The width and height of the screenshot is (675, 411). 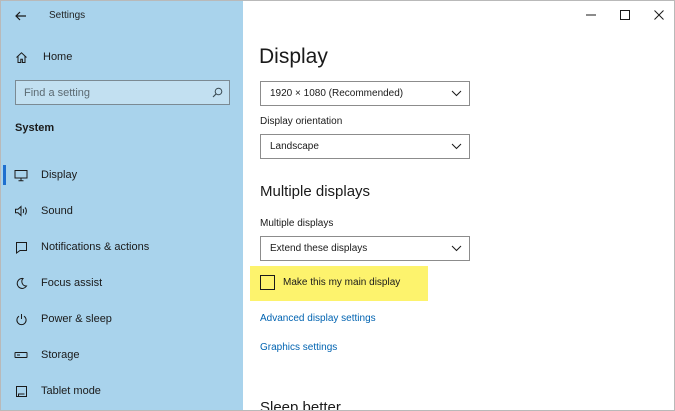 What do you see at coordinates (60, 355) in the screenshot?
I see `sidebar-item-label: Storage` at bounding box center [60, 355].